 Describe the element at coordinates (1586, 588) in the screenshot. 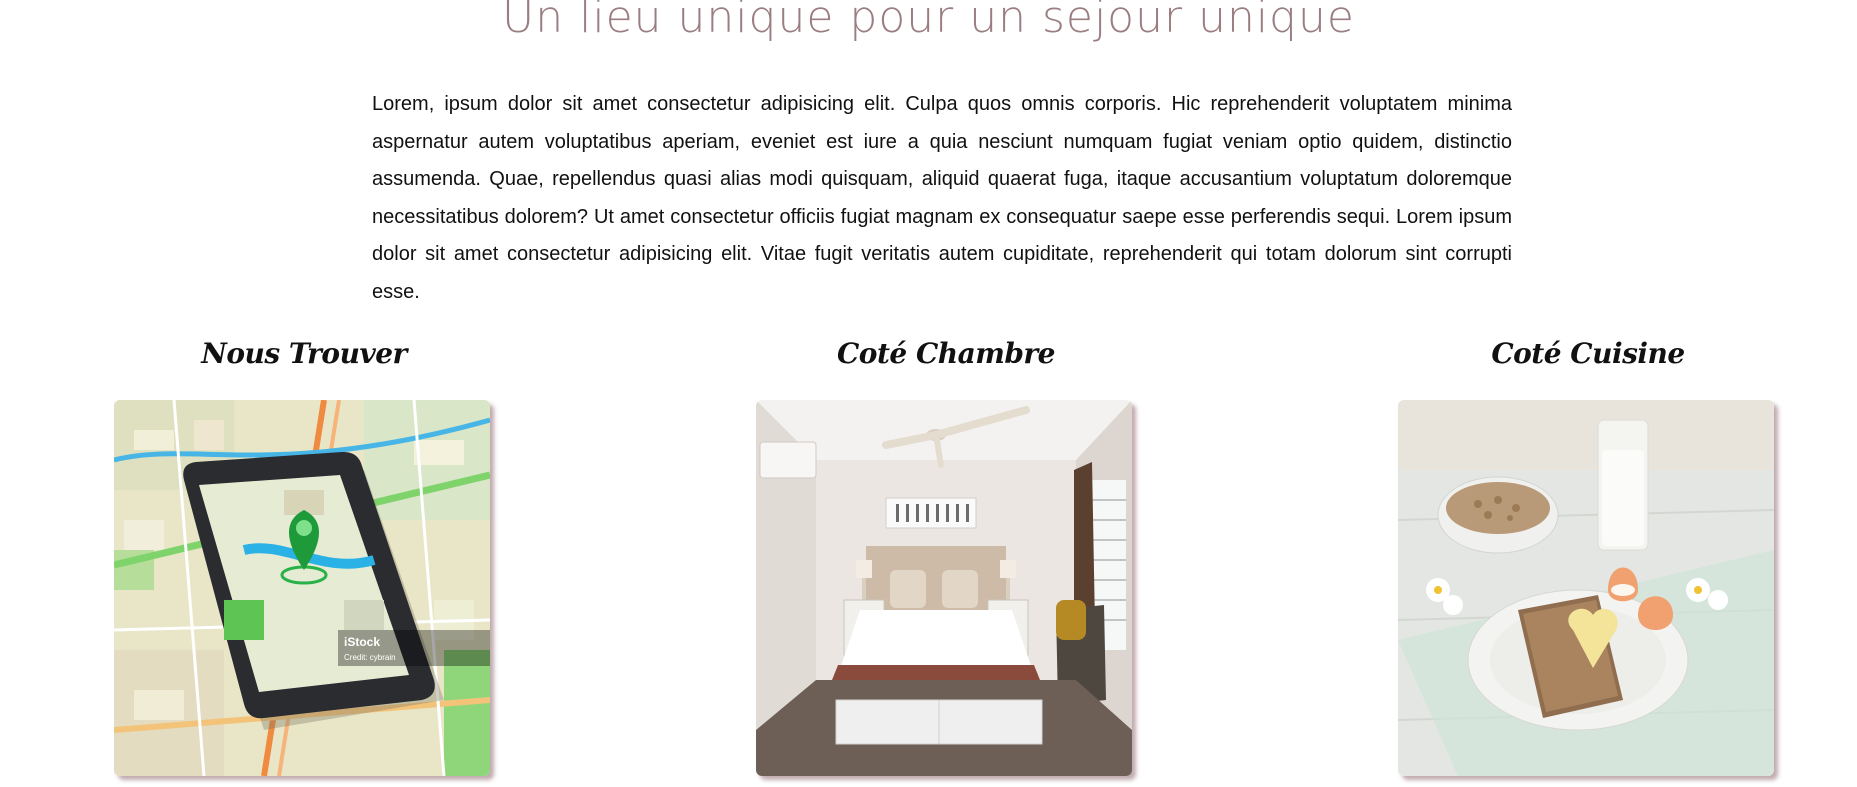

I see `breakfast-photo` at that location.